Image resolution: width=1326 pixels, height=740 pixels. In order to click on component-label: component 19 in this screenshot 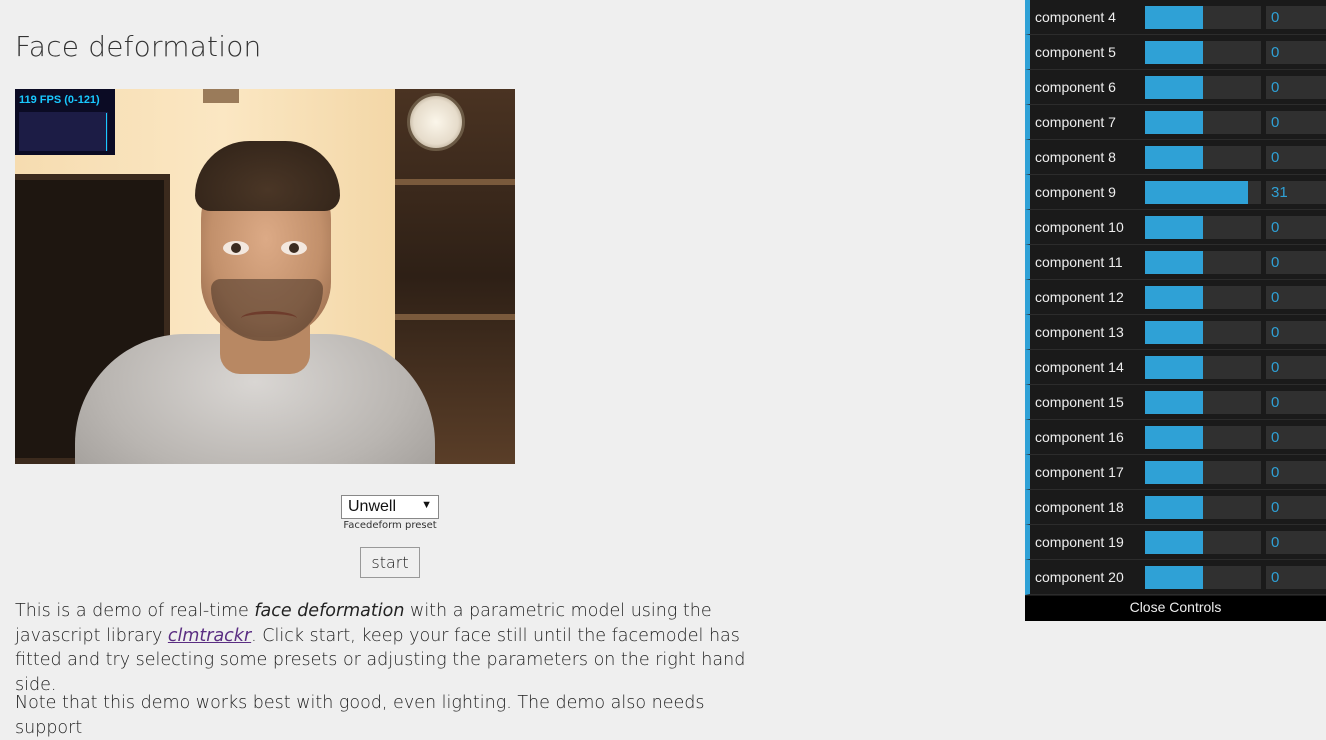, I will do `click(1079, 542)`.